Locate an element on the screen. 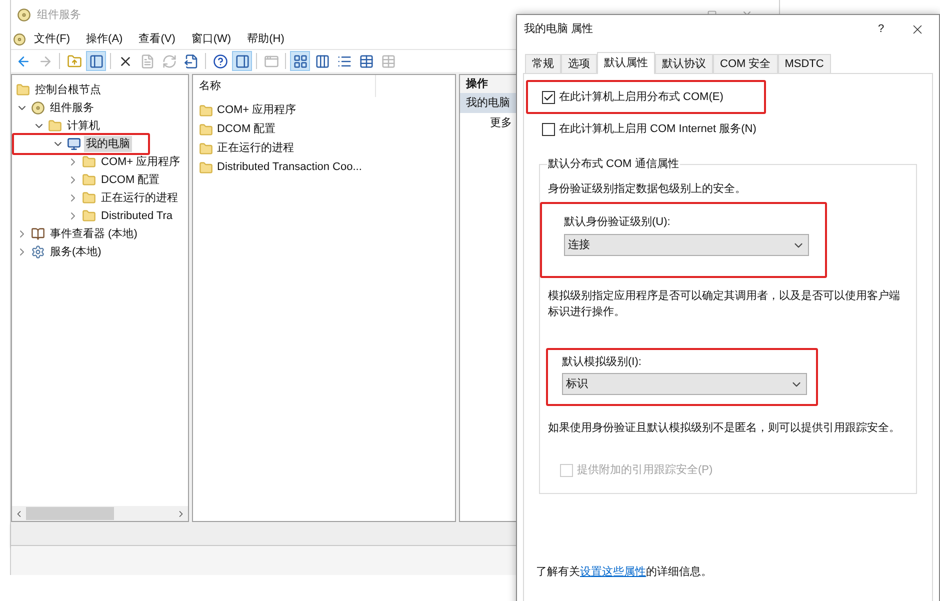  horizontal-scrollbar is located at coordinates (100, 513).